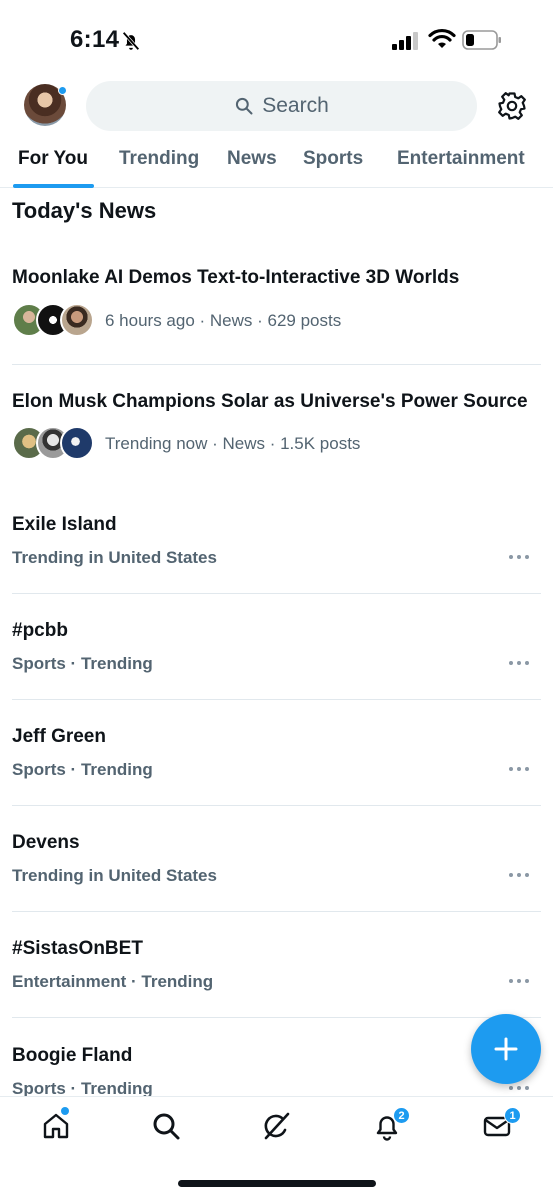 This screenshot has height=1200, width=553. I want to click on nav-explore, so click(166, 1126).